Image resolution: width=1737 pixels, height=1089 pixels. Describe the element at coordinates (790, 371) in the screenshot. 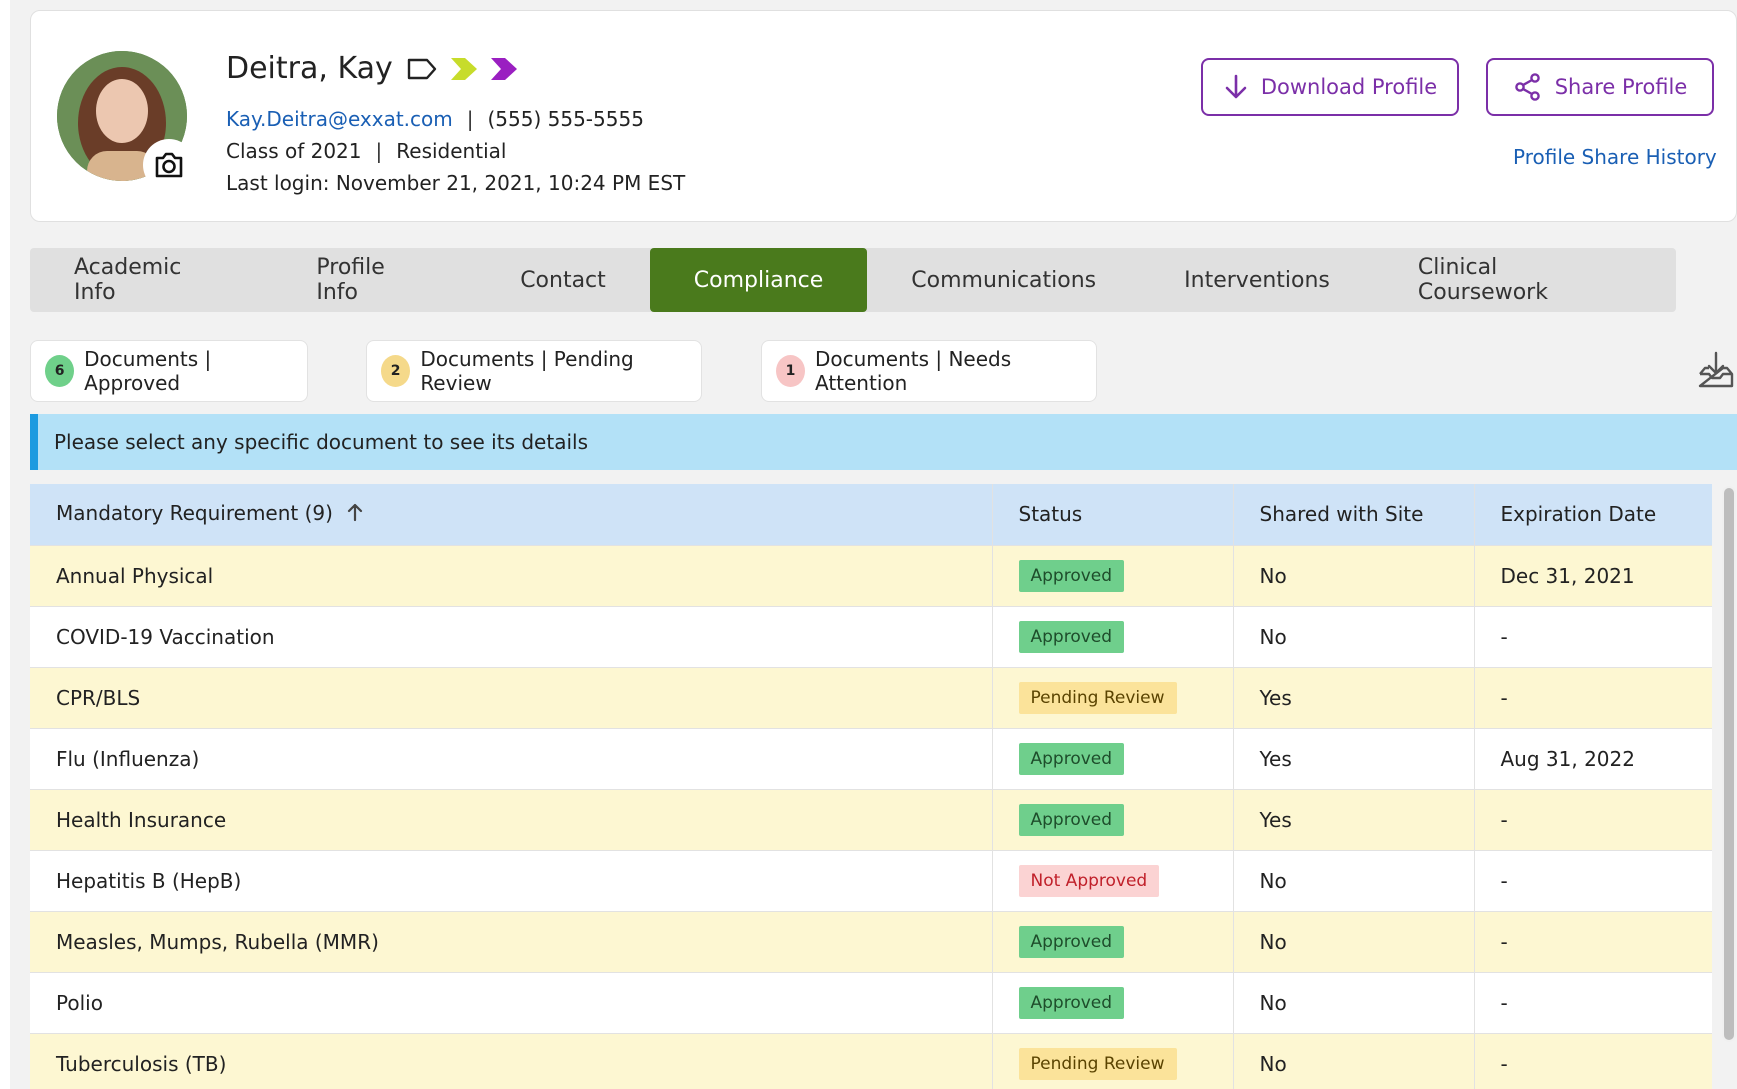

I see `attention-count-badge: 1` at that location.